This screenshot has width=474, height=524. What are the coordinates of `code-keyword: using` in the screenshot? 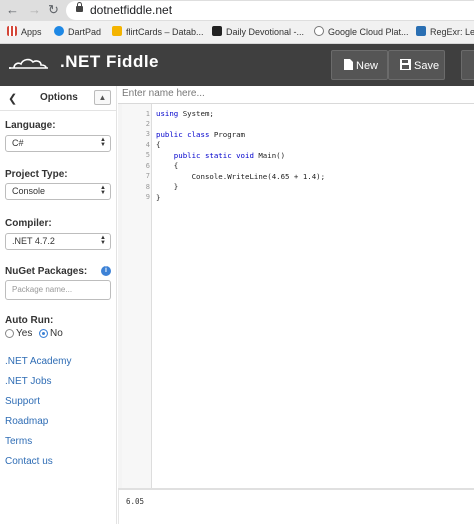 It's located at (167, 113).